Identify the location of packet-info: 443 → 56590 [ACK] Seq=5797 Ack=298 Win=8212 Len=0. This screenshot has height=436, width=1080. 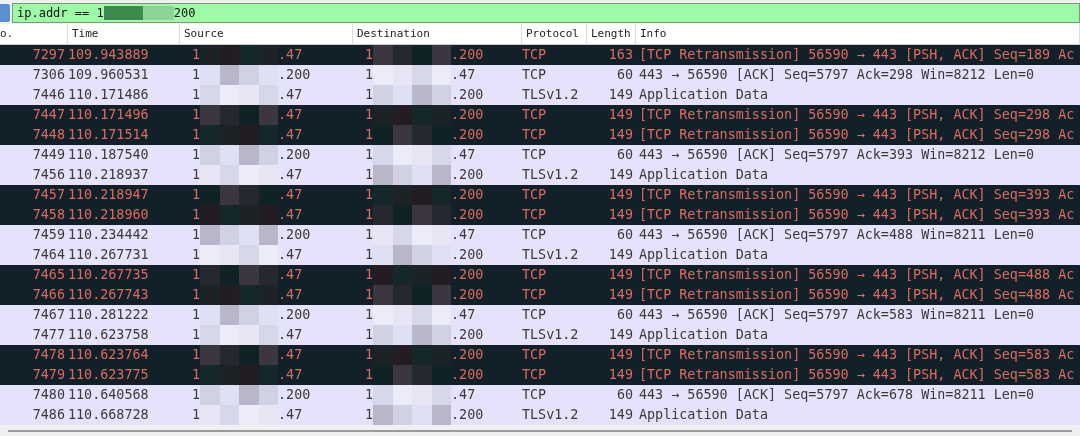
(837, 75).